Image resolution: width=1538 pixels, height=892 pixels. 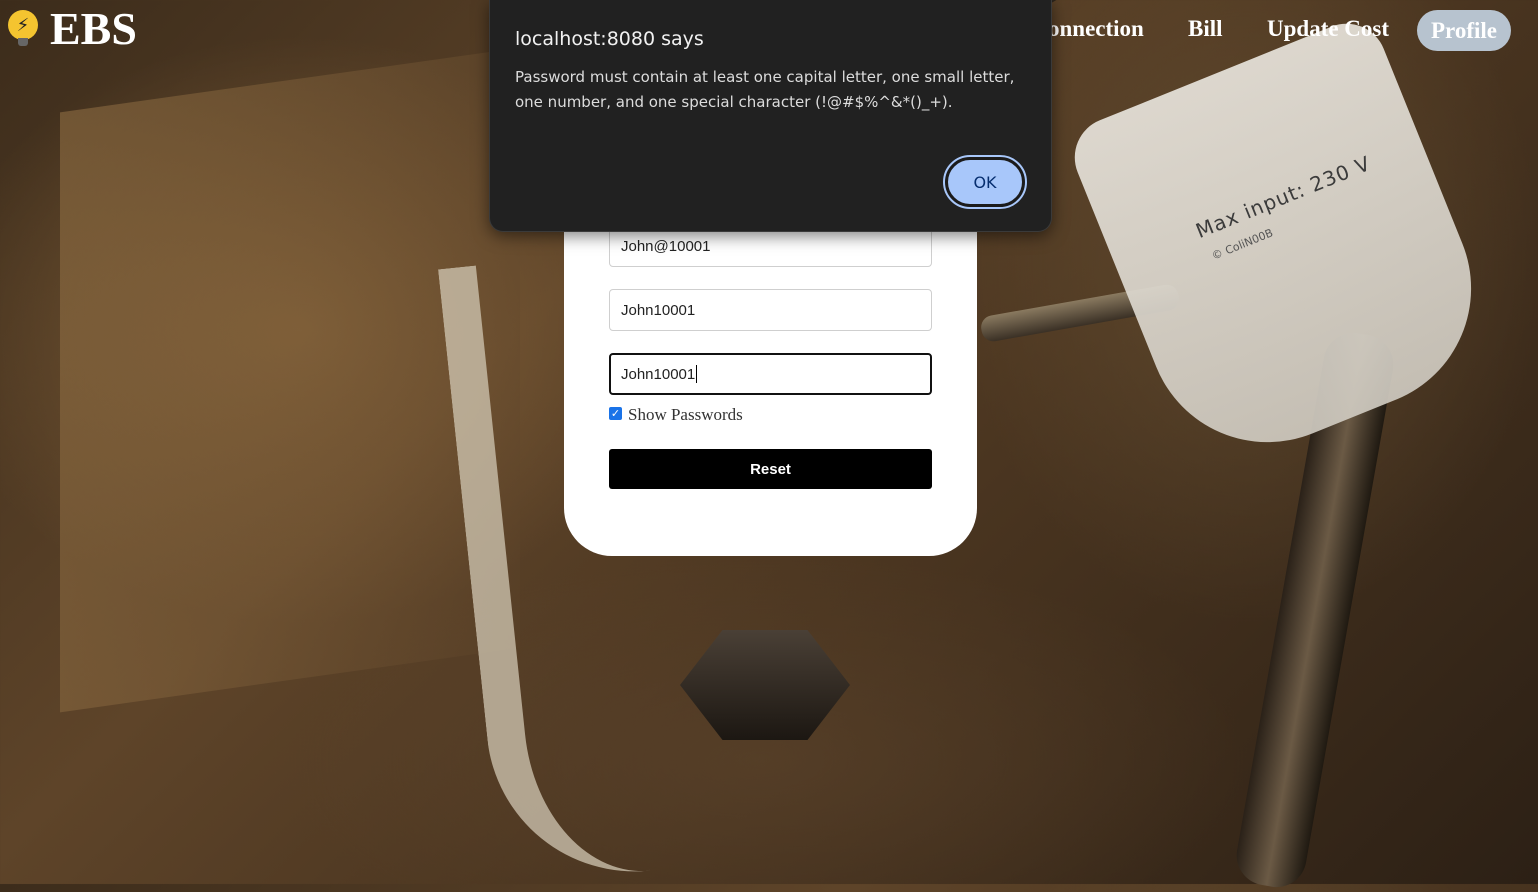 I want to click on background-cup-text: Max input: 230 V, so click(x=1283, y=197).